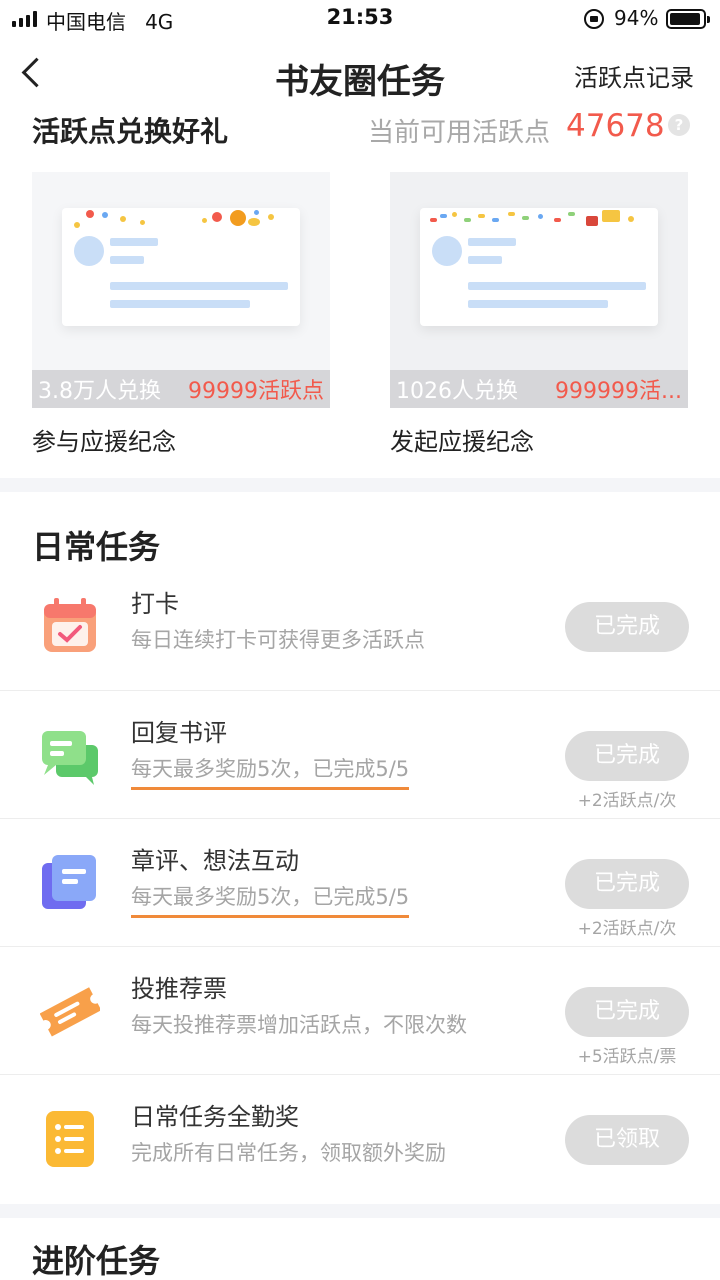  I want to click on clock: 21:53, so click(360, 17).